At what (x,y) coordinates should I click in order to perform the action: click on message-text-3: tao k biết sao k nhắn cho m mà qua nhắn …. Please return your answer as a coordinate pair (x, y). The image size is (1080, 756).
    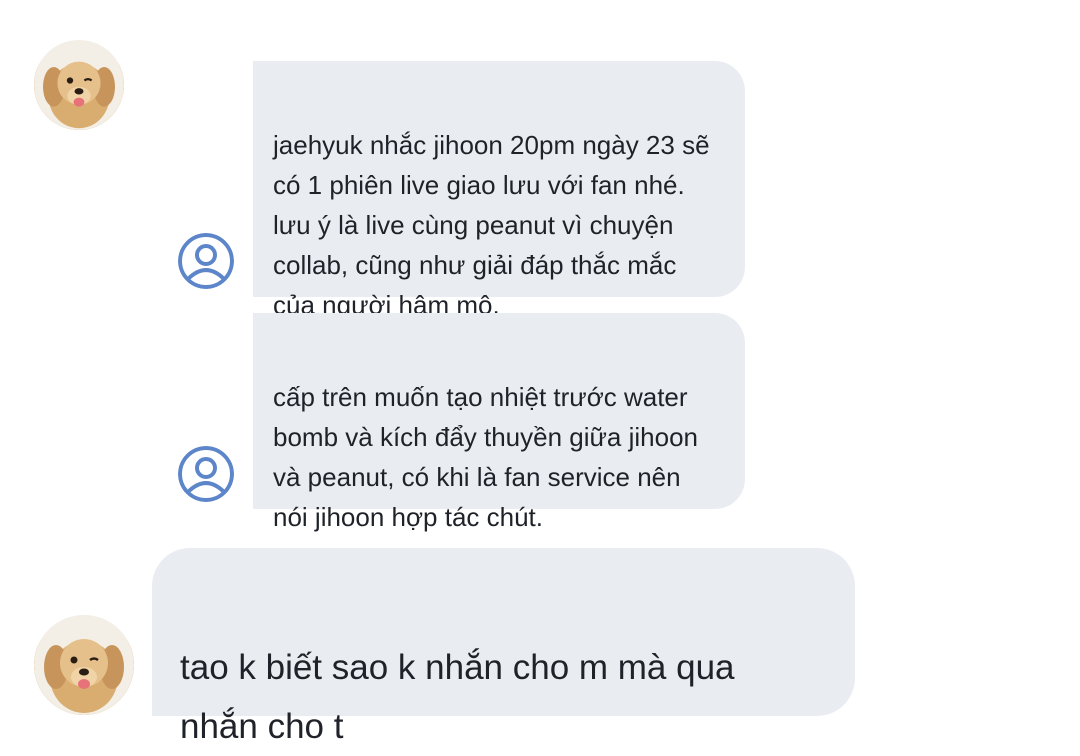
    Looking at the image, I should click on (457, 697).